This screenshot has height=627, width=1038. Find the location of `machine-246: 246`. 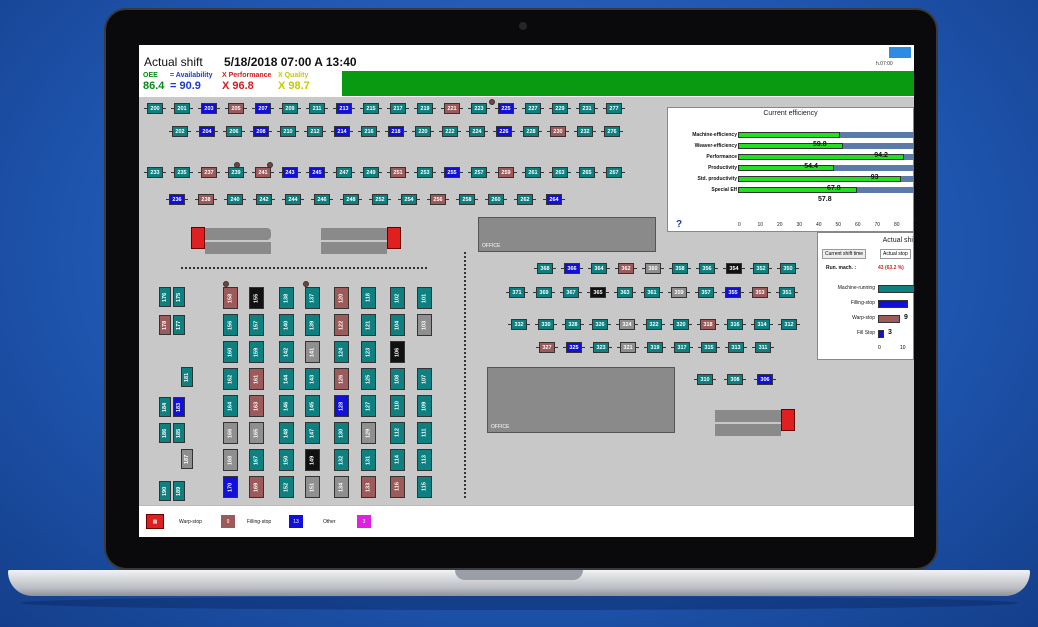

machine-246: 246 is located at coordinates (322, 199).